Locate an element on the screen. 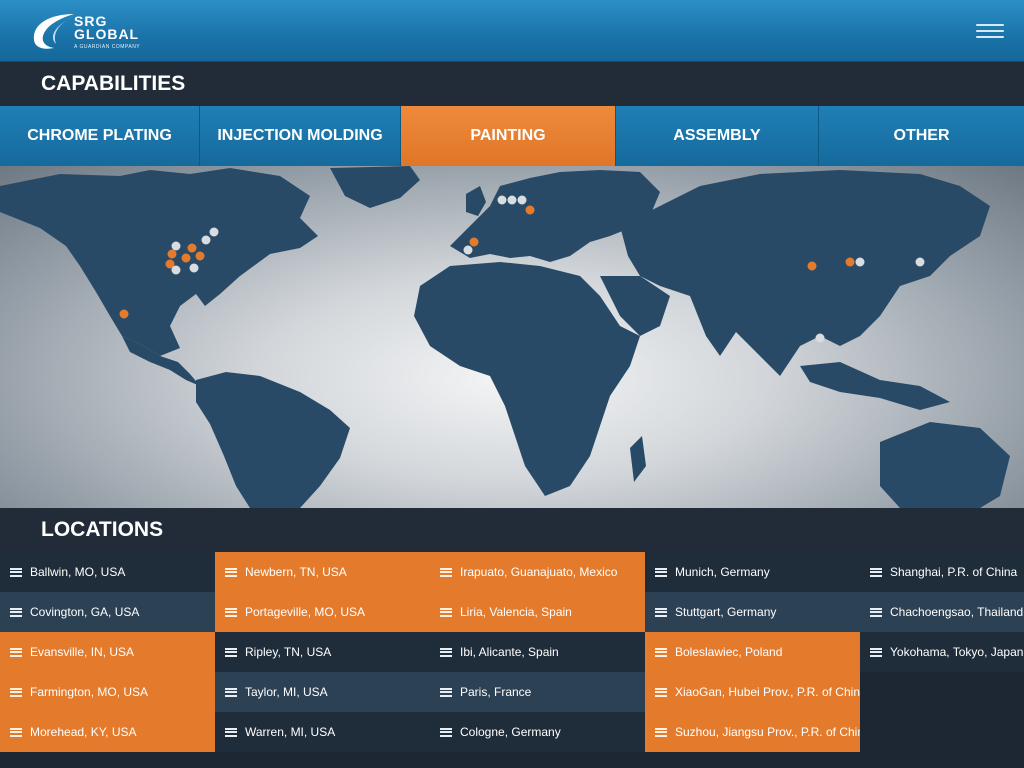  location-label: Paris, France is located at coordinates (496, 692).